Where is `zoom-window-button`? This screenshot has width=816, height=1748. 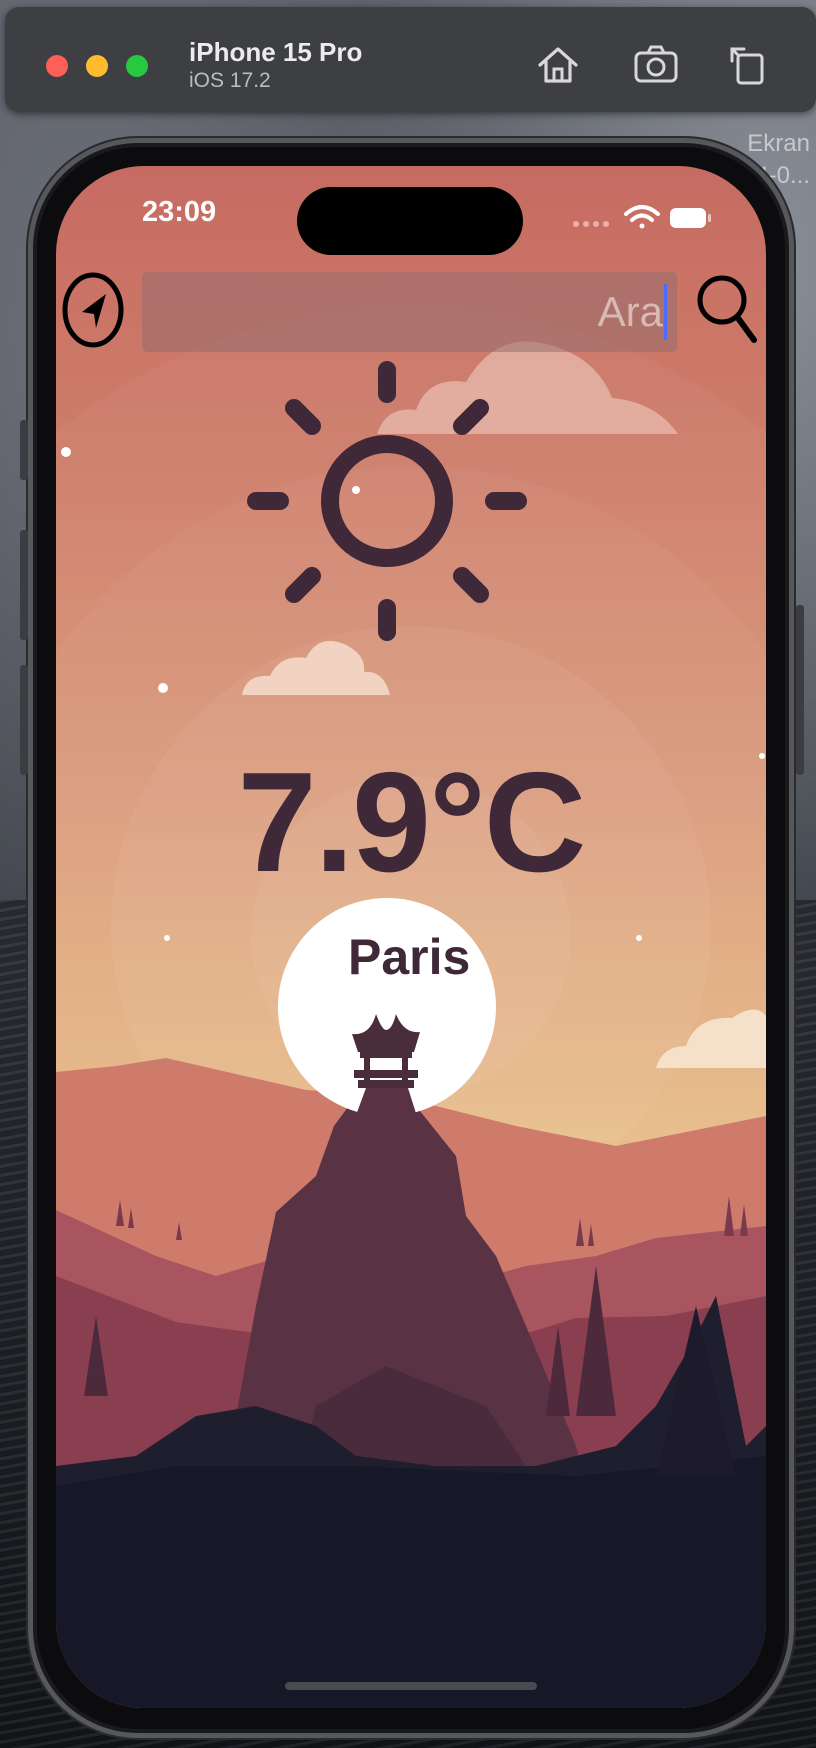
zoom-window-button is located at coordinates (137, 66).